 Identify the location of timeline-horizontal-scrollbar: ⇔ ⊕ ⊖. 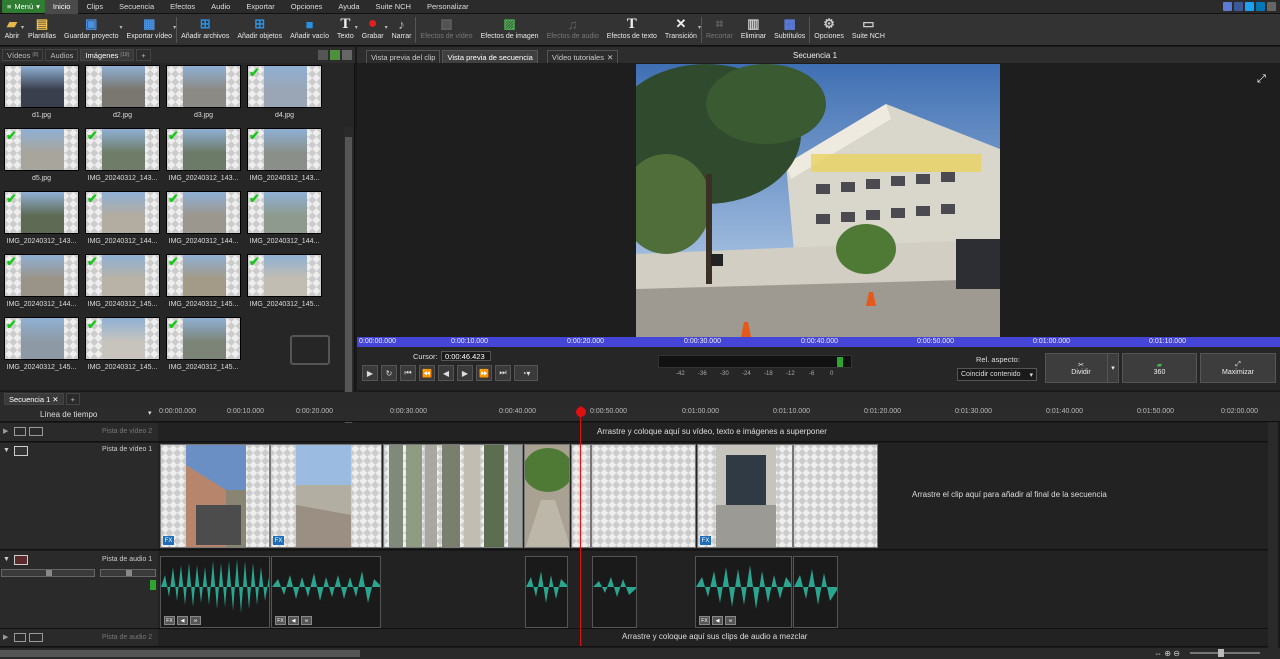
(640, 653).